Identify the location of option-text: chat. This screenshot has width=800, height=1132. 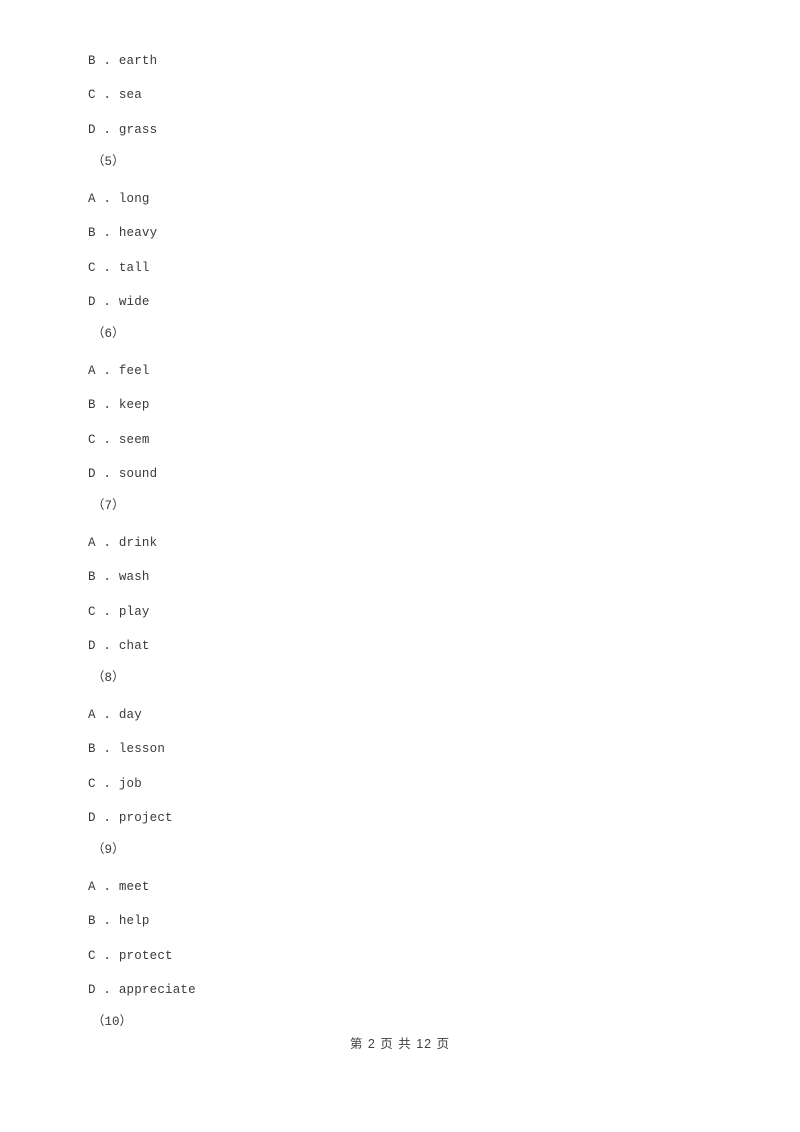
(134, 646).